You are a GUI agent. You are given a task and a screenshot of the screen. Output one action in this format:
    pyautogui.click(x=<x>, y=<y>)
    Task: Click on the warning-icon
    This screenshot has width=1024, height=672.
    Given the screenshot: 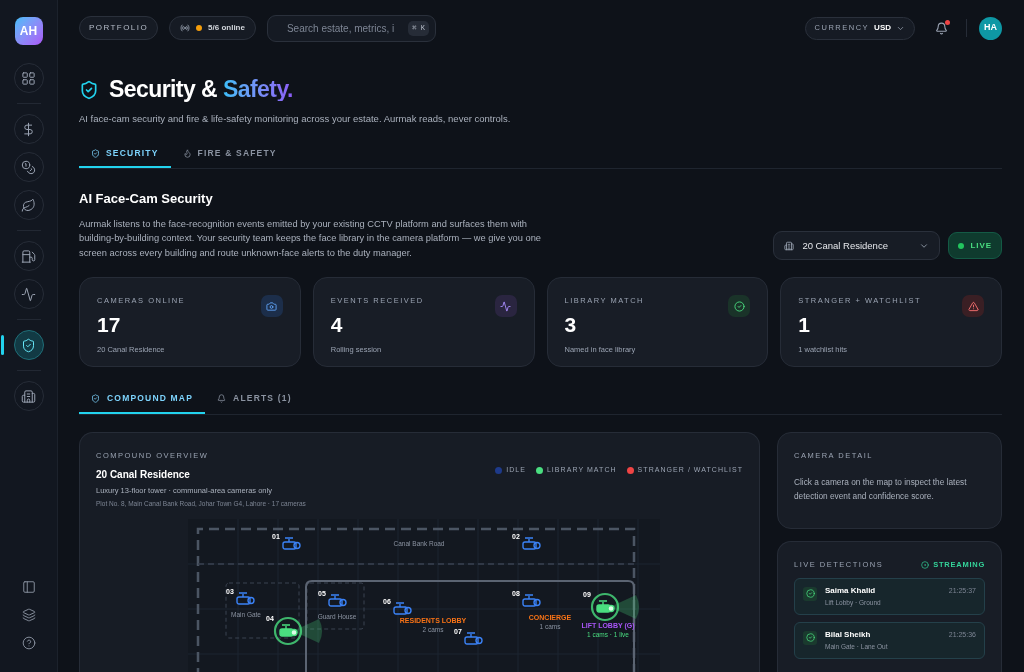 What is the action you would take?
    pyautogui.click(x=973, y=306)
    